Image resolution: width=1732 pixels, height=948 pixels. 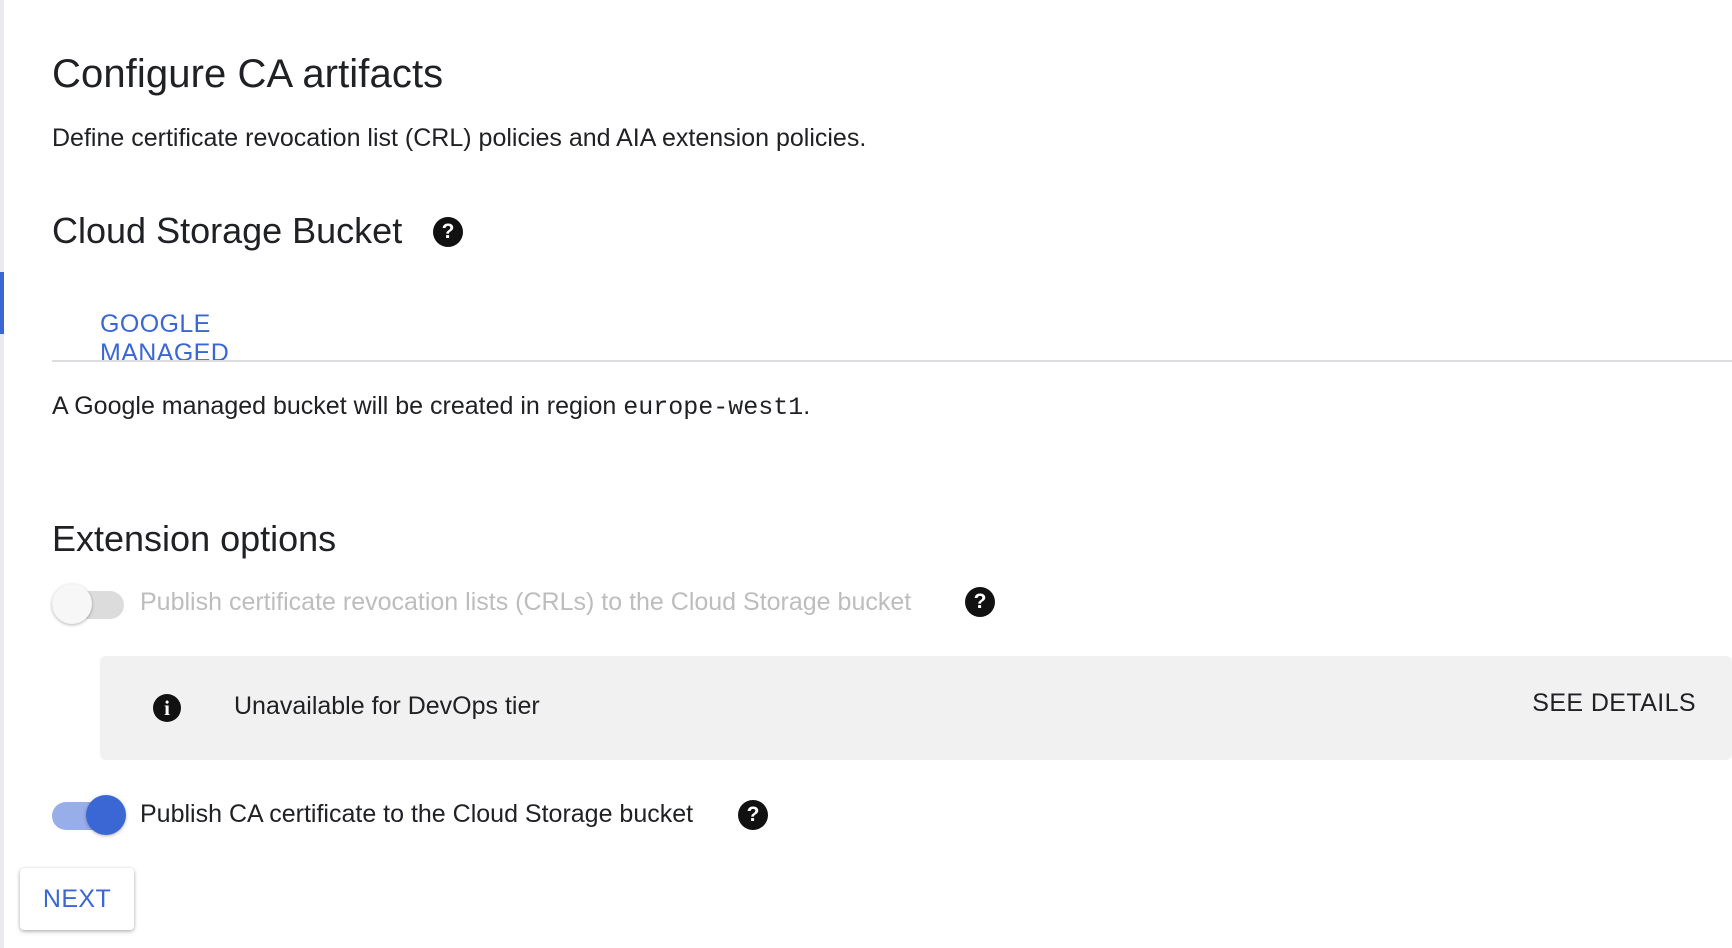 I want to click on publish-crl-toggle, so click(x=89, y=604).